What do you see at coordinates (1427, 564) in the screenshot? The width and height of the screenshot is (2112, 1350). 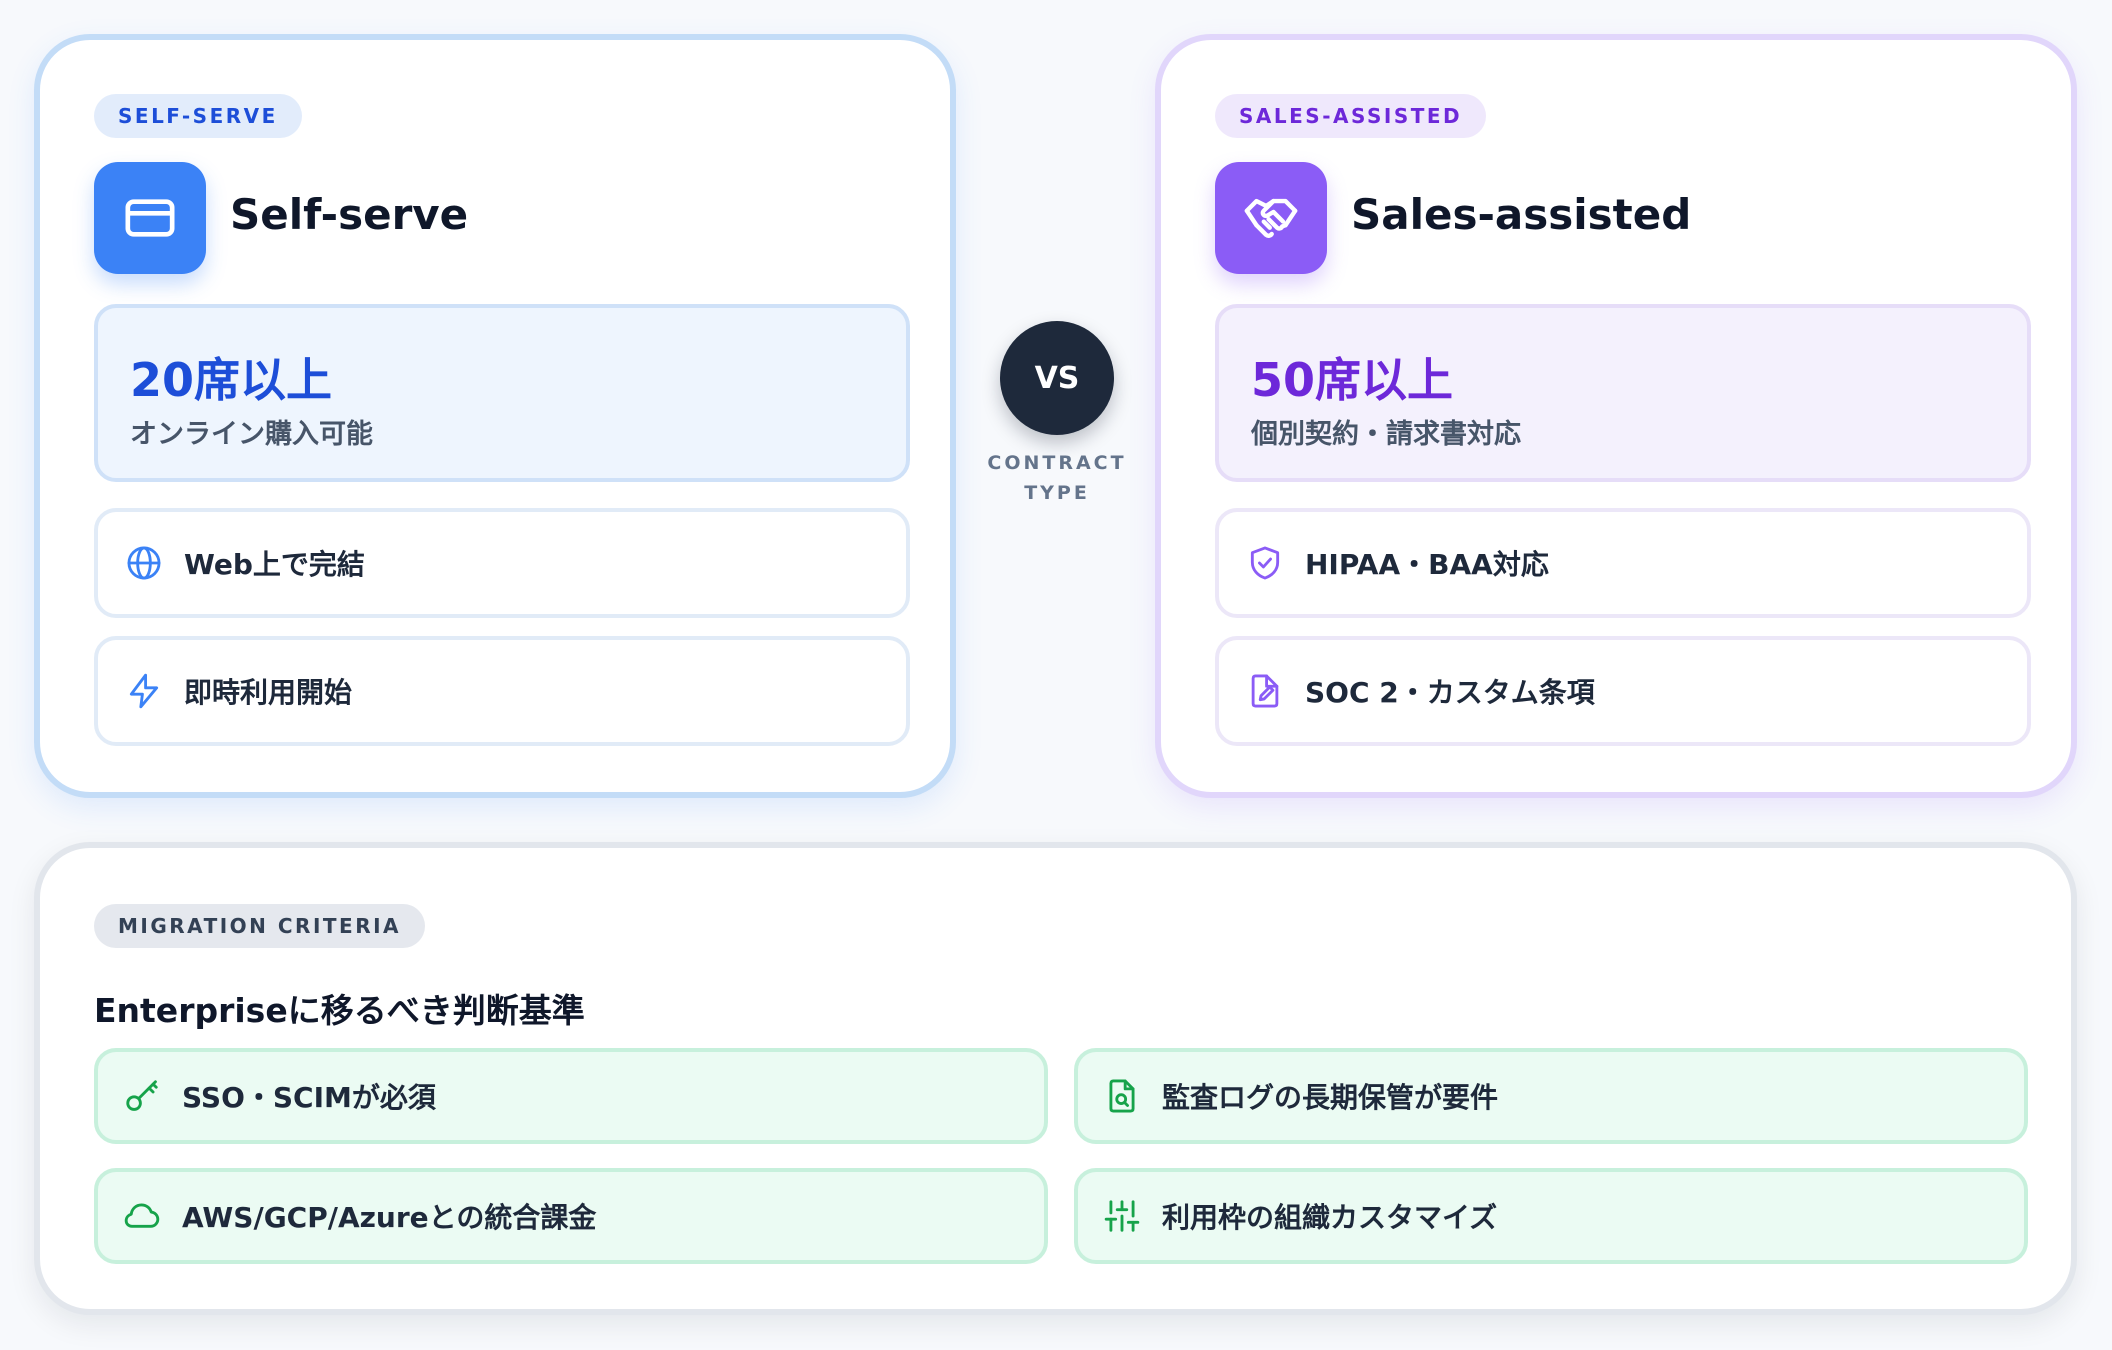 I see `feature-label: HIPAA・BAA対応` at bounding box center [1427, 564].